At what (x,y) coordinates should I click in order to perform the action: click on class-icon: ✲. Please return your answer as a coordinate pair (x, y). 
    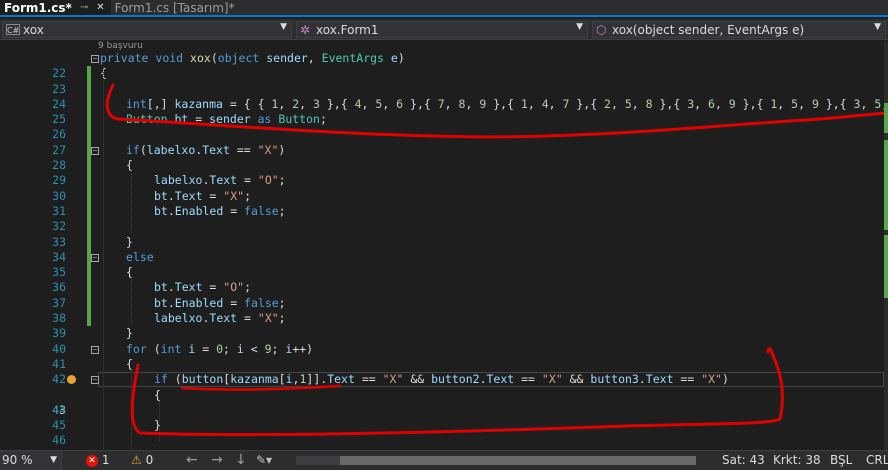
    Looking at the image, I should click on (305, 29).